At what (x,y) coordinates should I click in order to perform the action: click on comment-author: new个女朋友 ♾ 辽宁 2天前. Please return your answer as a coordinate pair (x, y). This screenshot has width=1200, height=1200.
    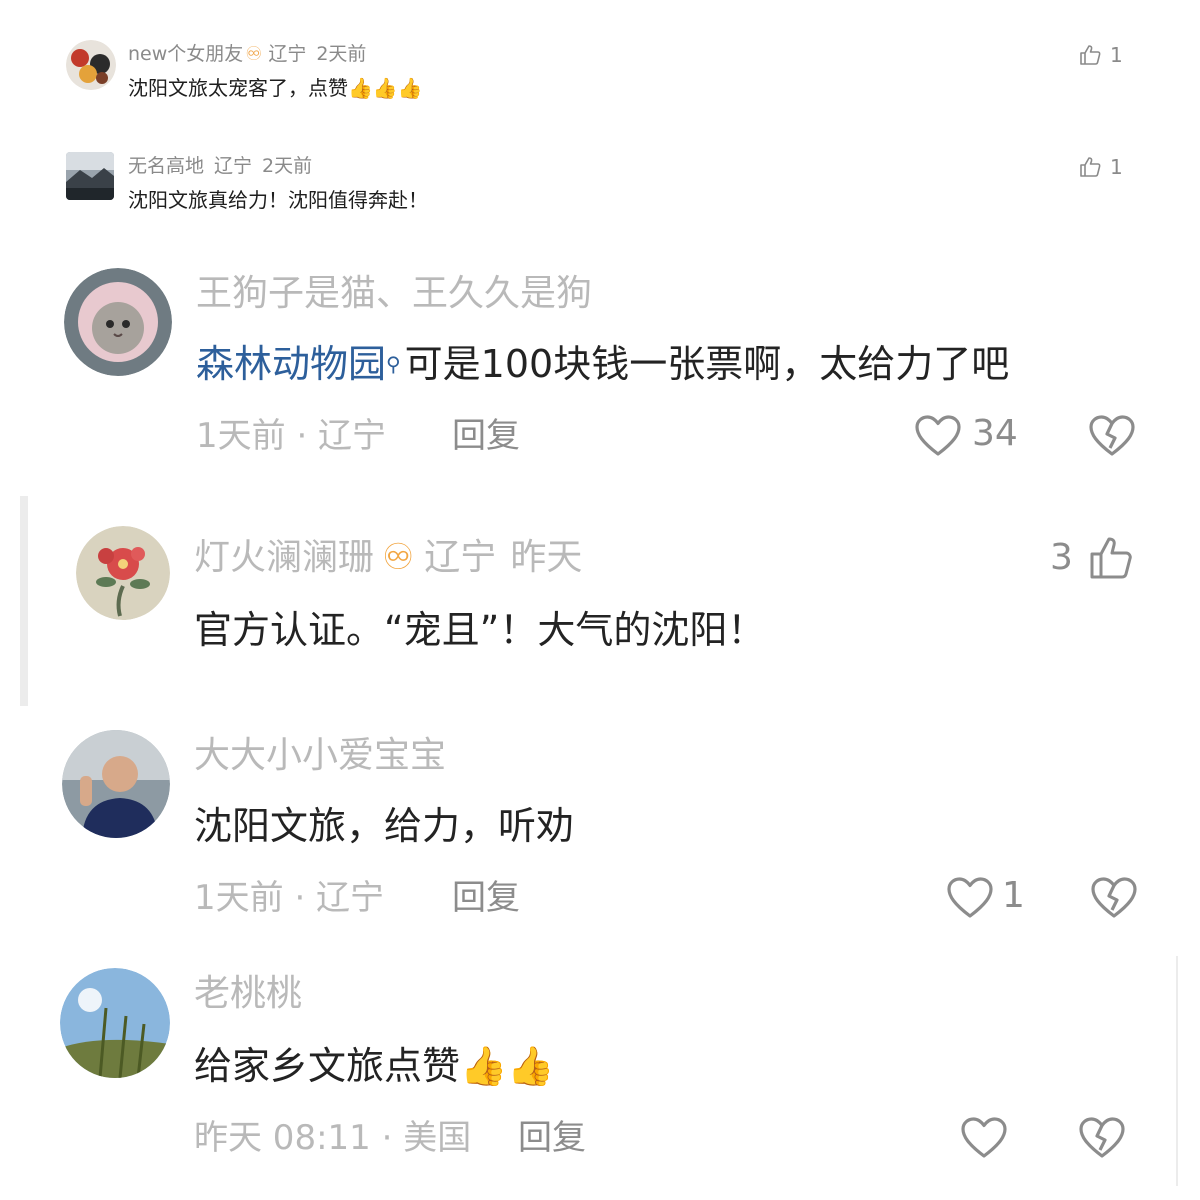
    Looking at the image, I should click on (247, 54).